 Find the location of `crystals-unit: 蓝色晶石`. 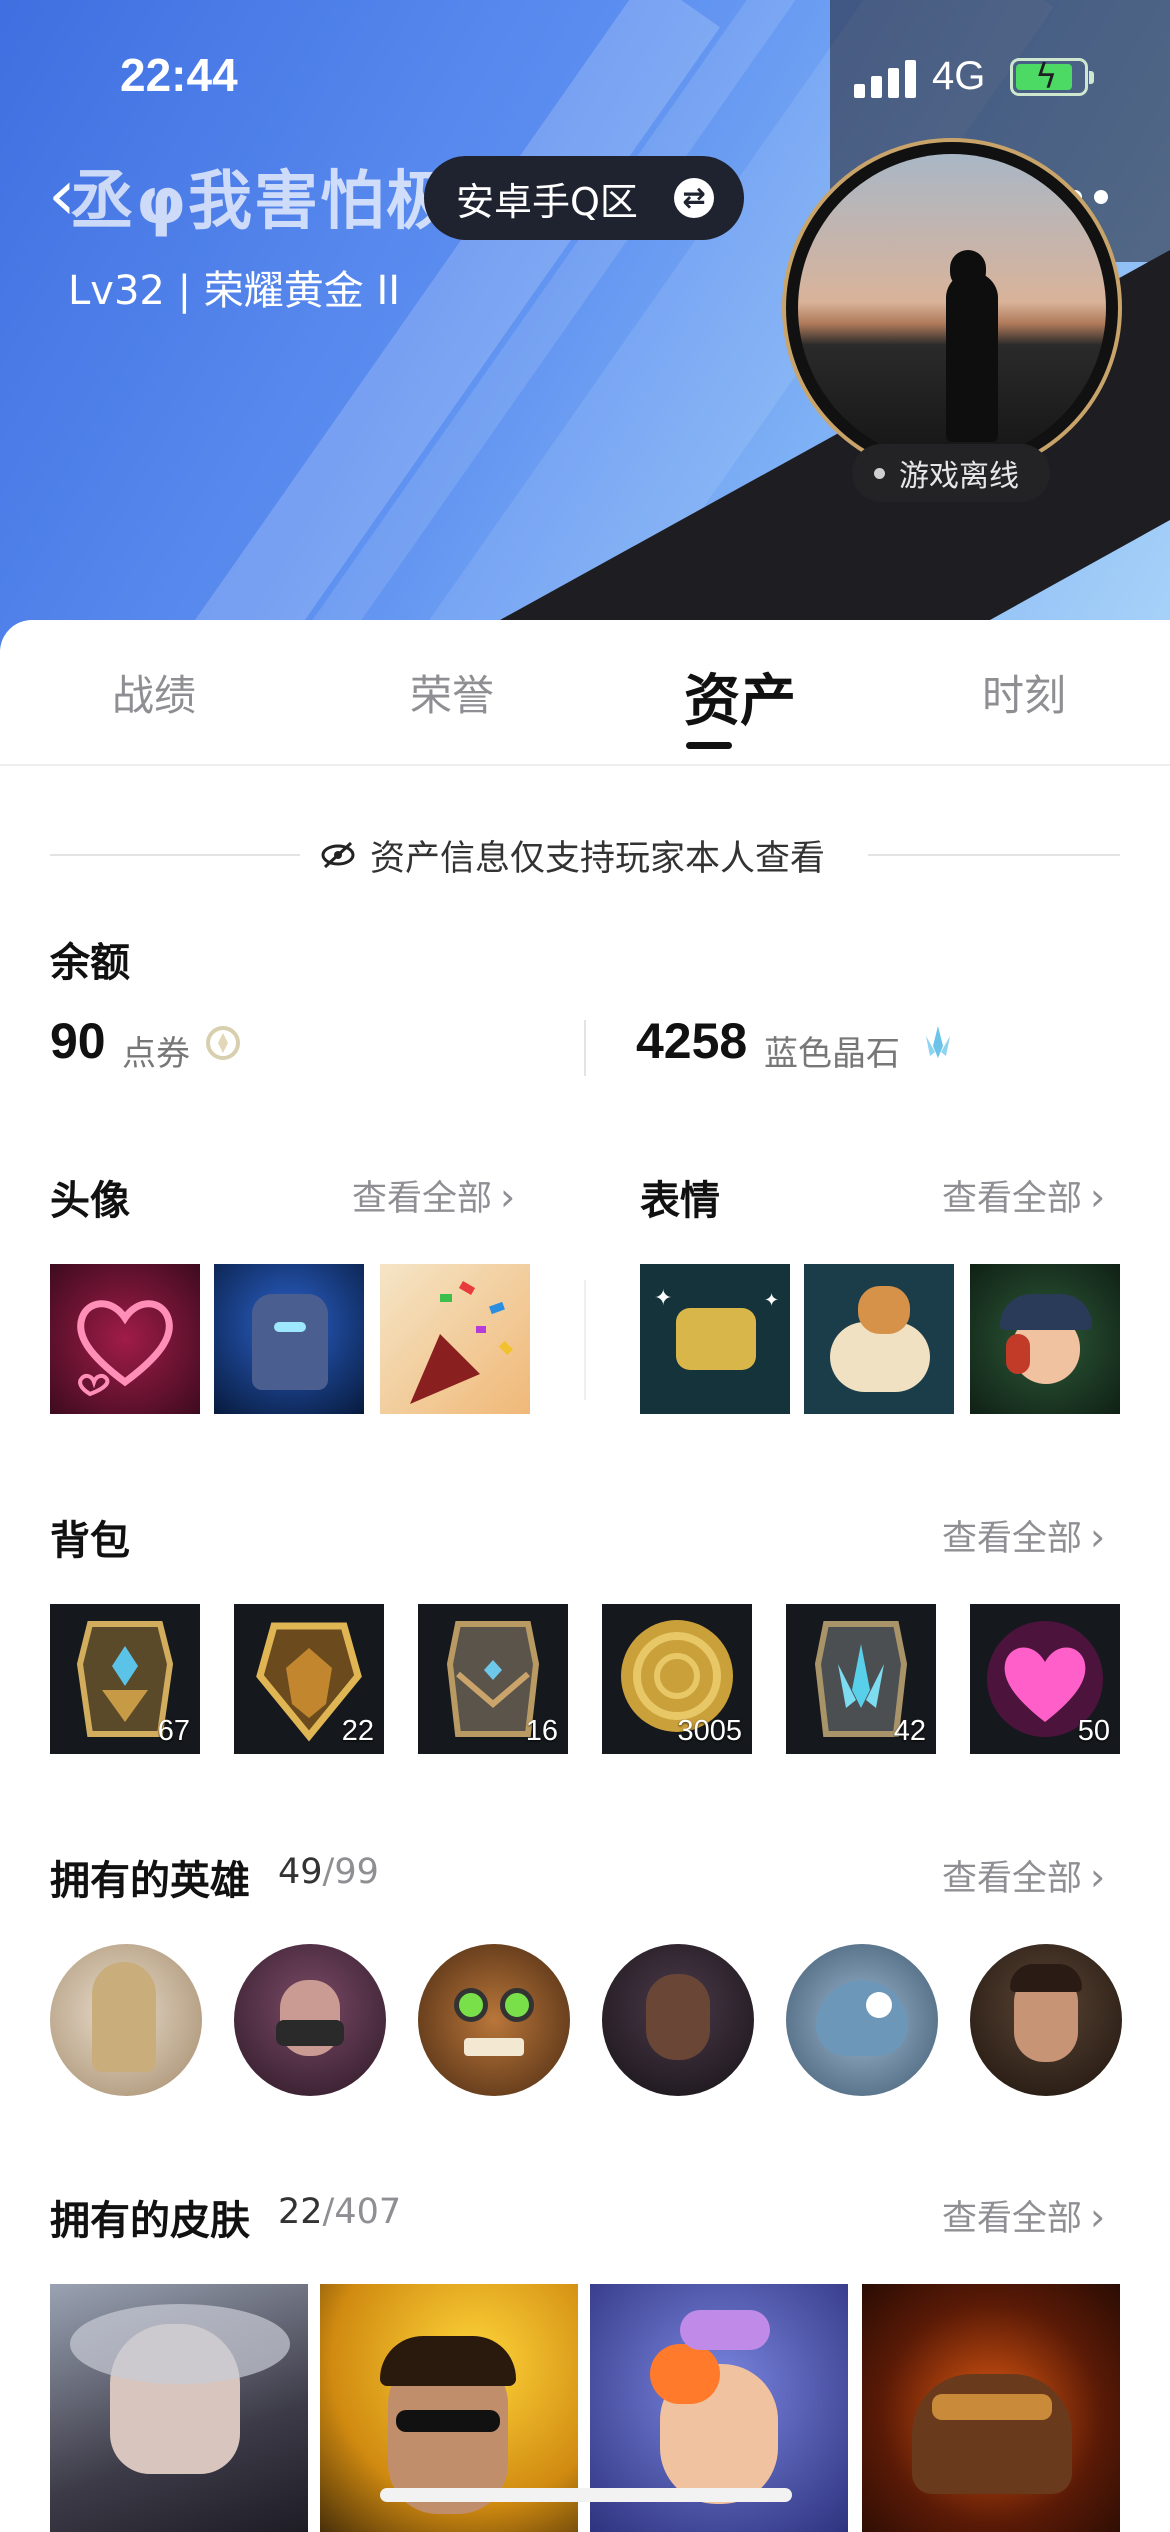

crystals-unit: 蓝色晶石 is located at coordinates (832, 1054).